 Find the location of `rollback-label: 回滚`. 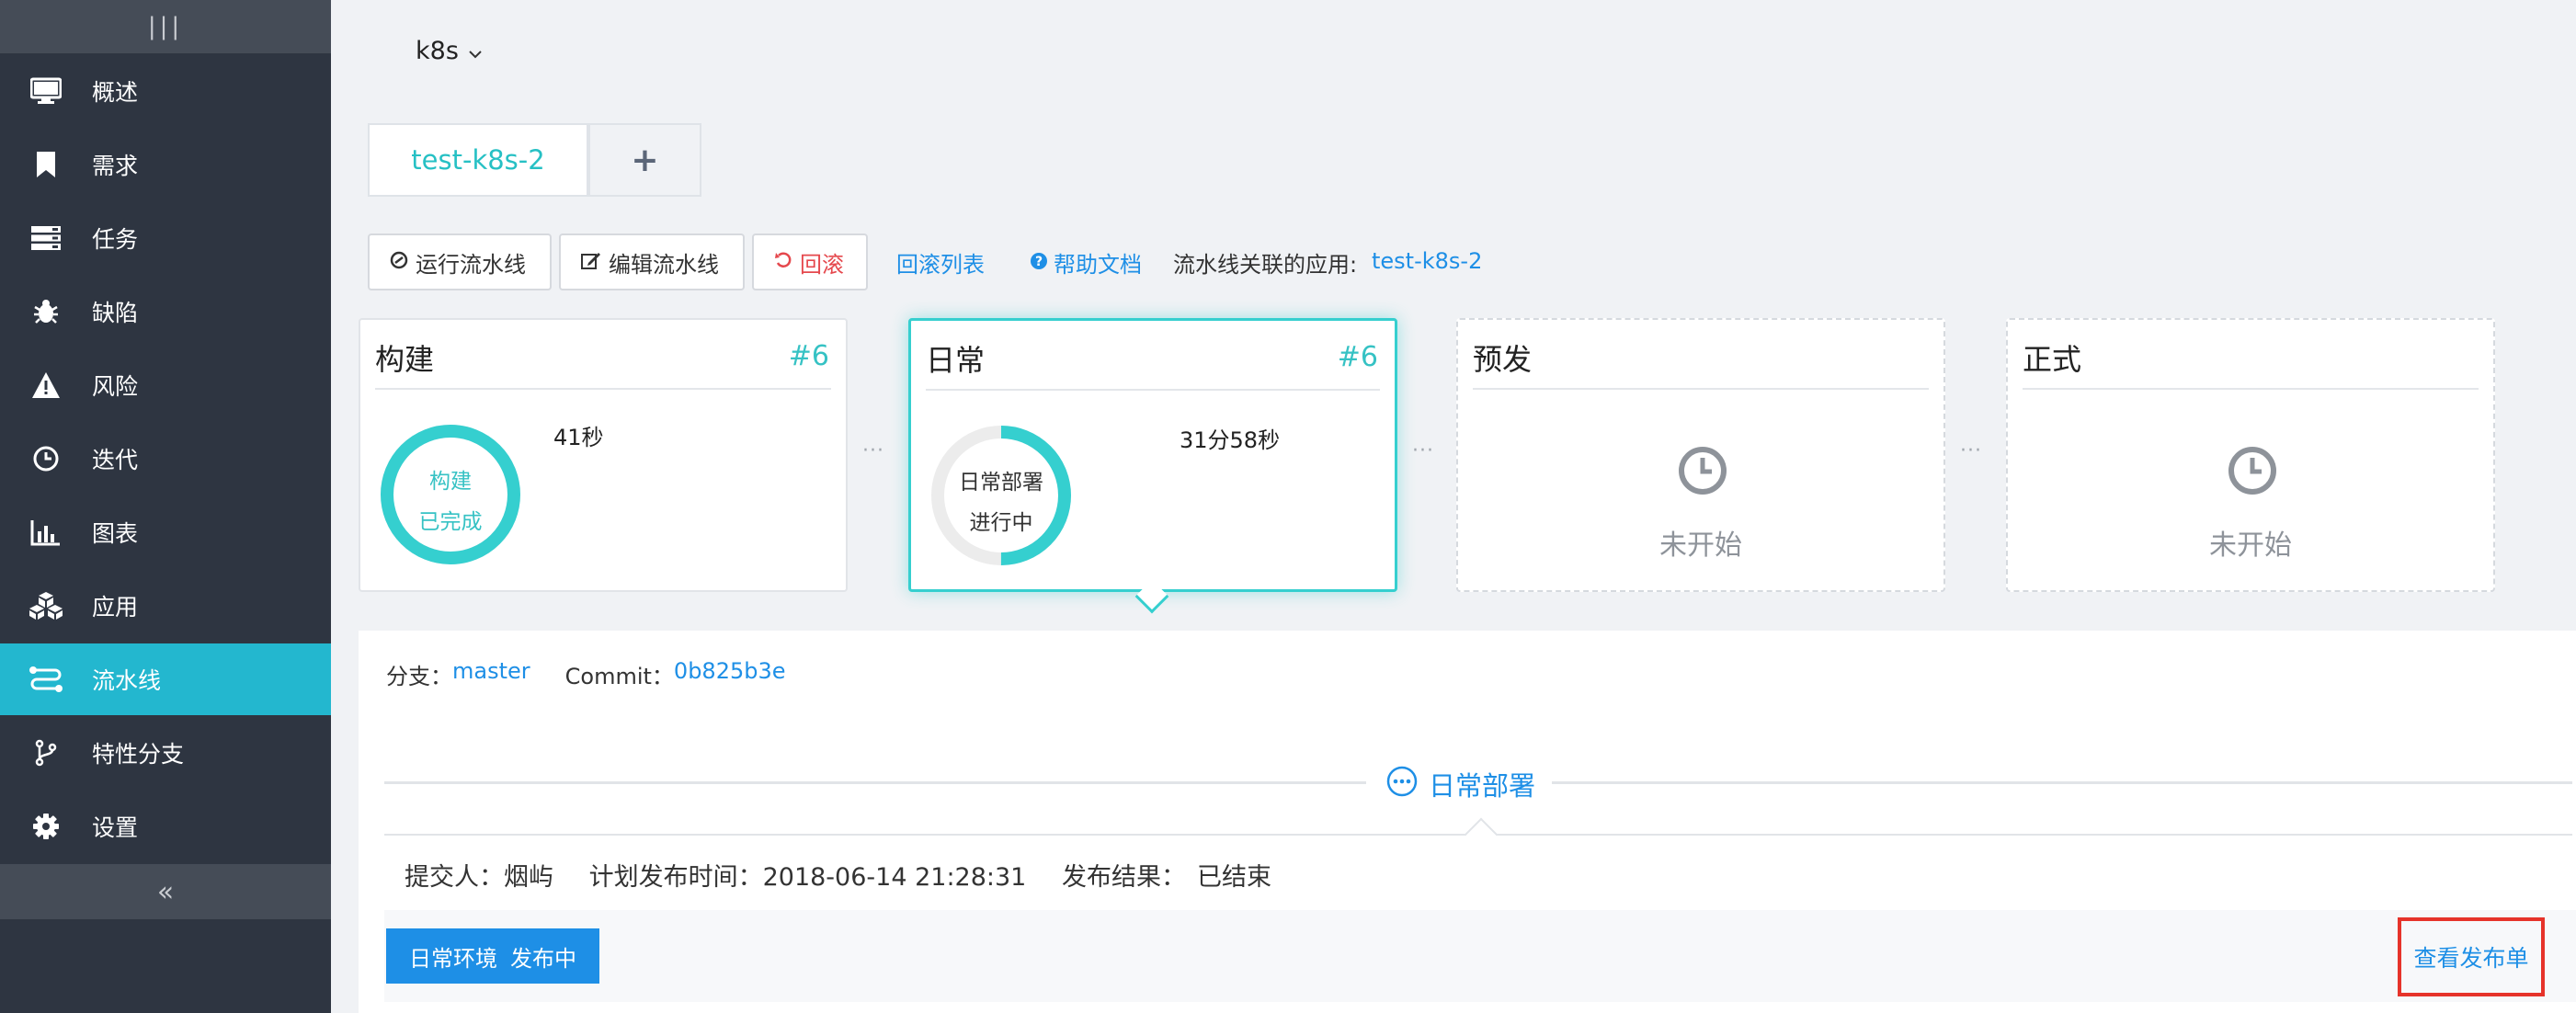

rollback-label: 回滚 is located at coordinates (822, 264).